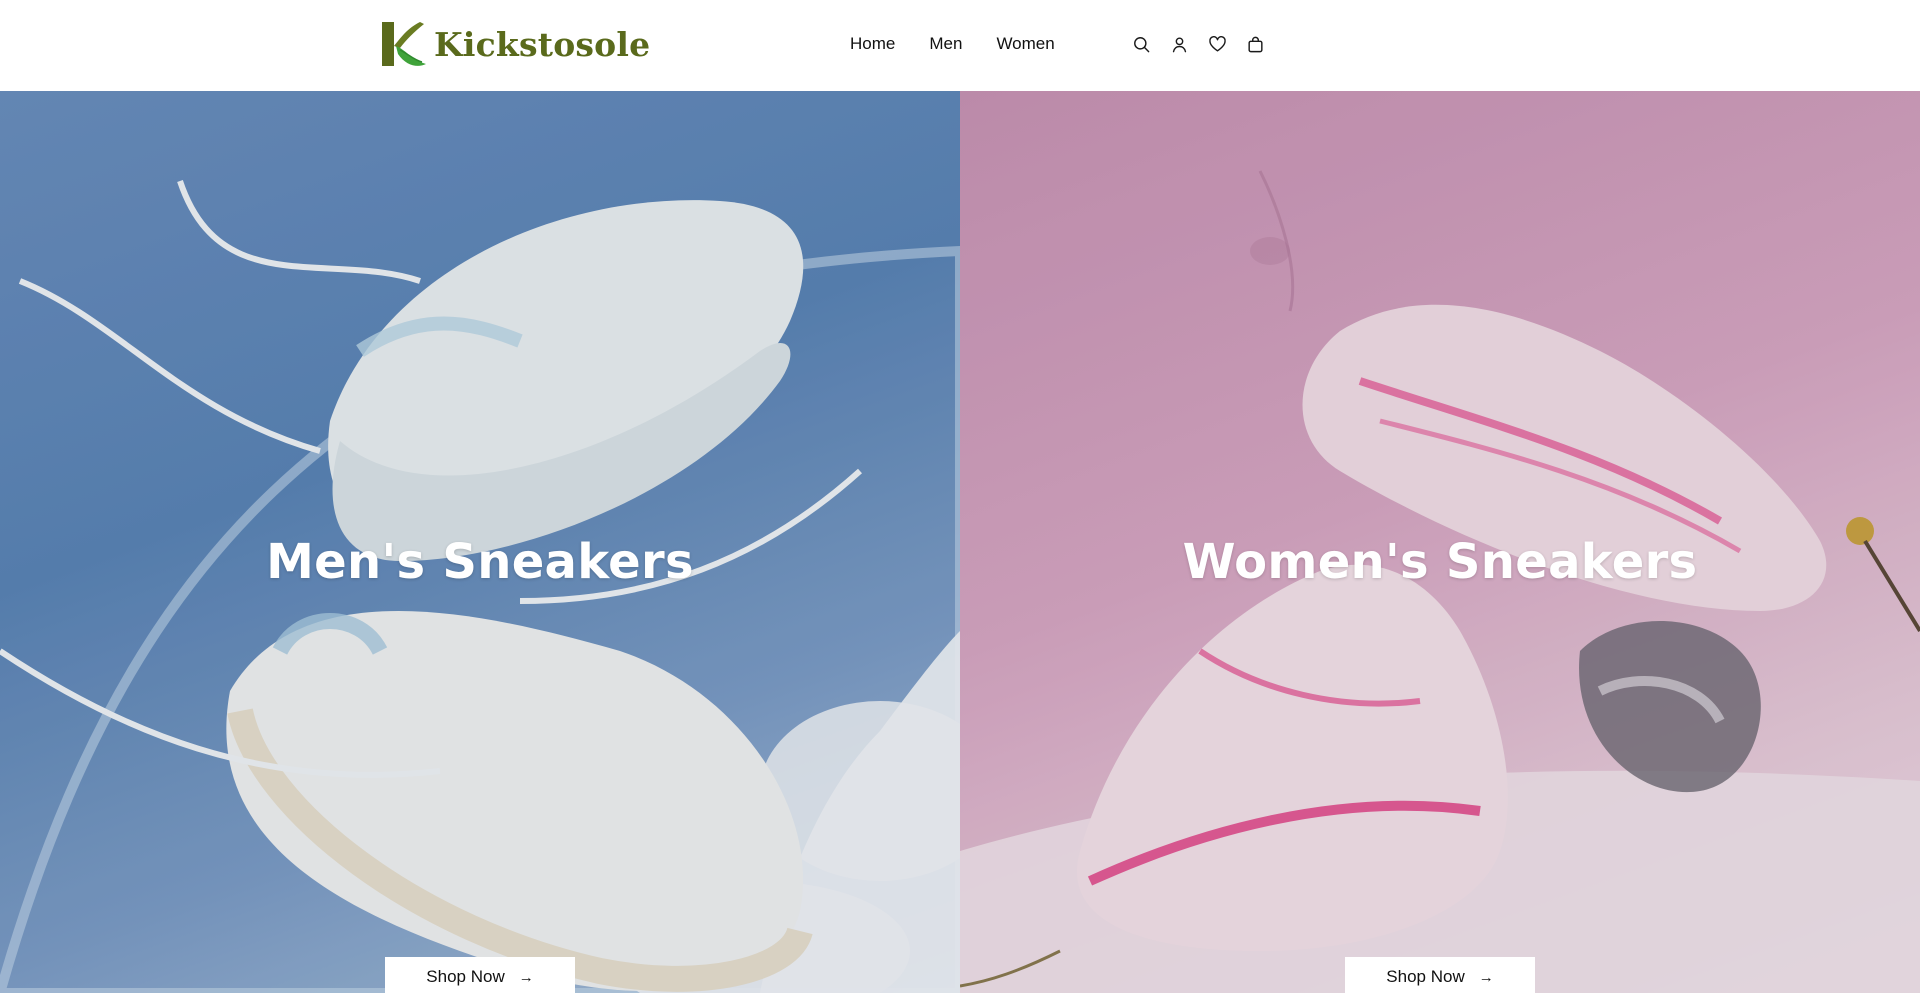 The height and width of the screenshot is (993, 1920). Describe the element at coordinates (1255, 44) in the screenshot. I see `cart-bag-icon` at that location.